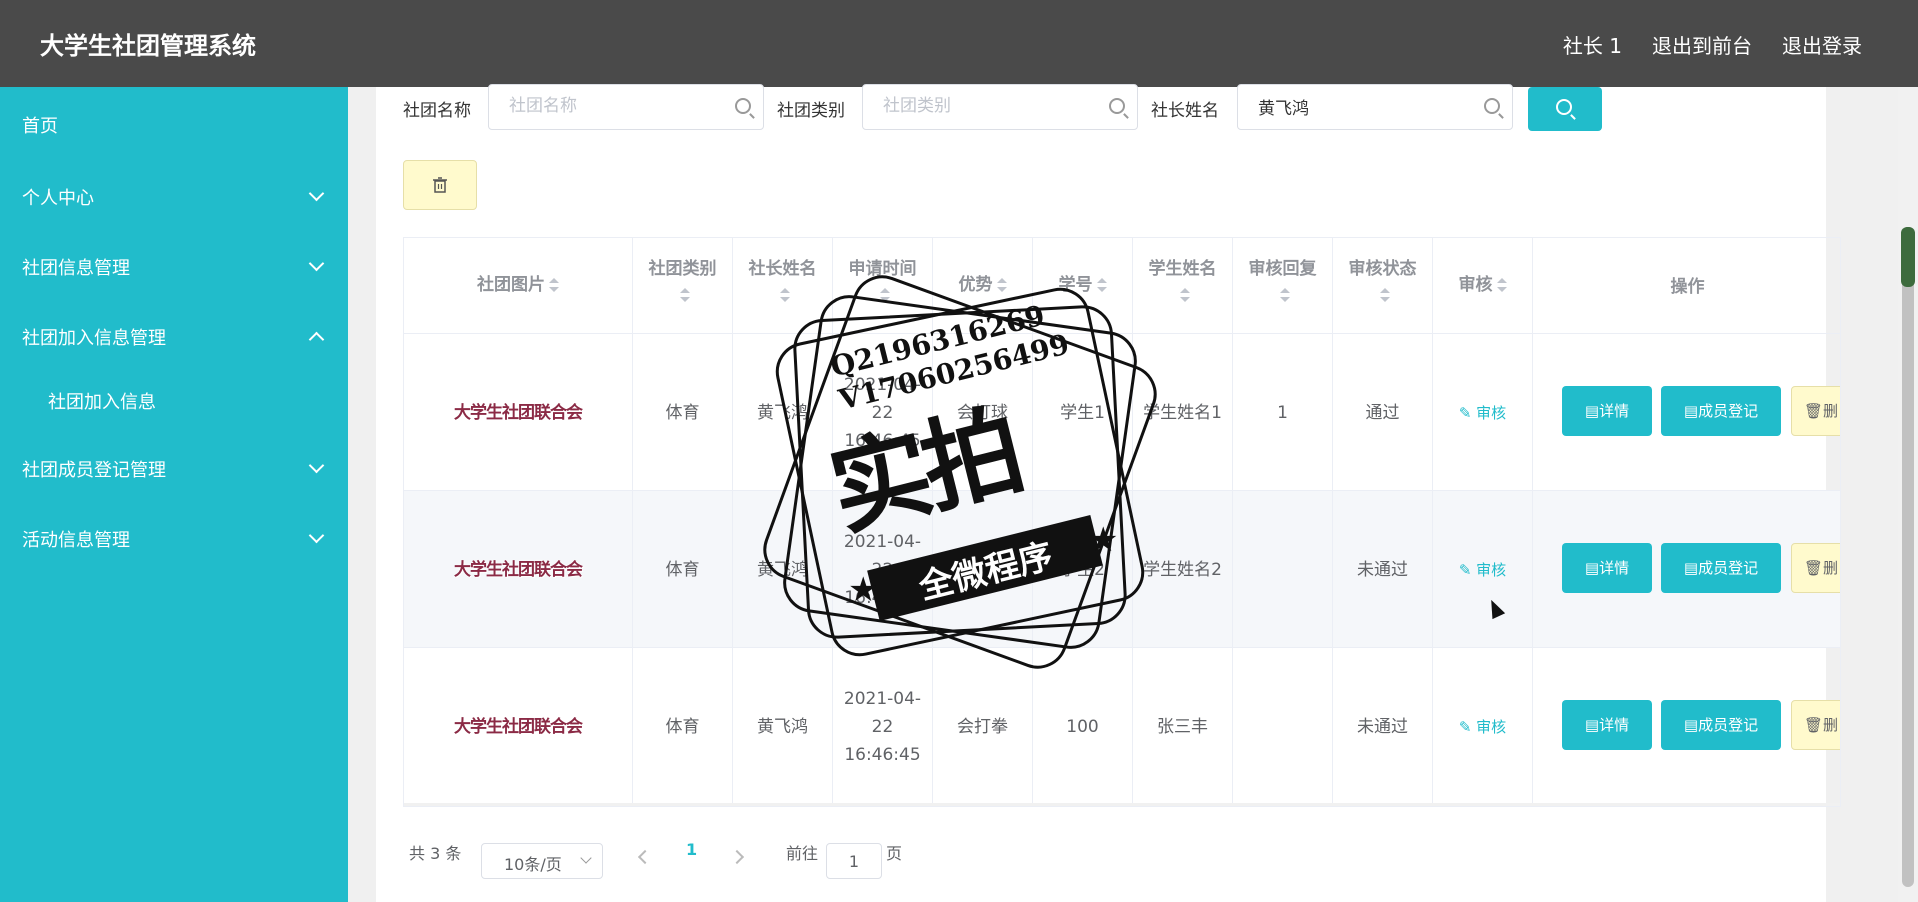 The width and height of the screenshot is (1918, 902). Describe the element at coordinates (76, 268) in the screenshot. I see `sidebar-item-label: 社团信息管理` at that location.